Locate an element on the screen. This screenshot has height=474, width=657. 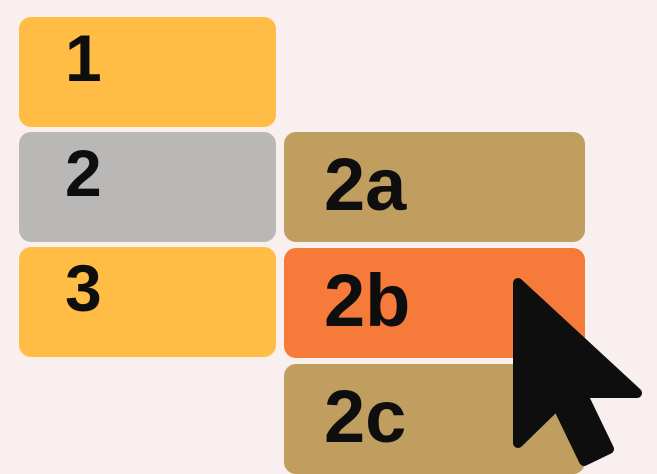
menu-item-label: 1 is located at coordinates (83, 58).